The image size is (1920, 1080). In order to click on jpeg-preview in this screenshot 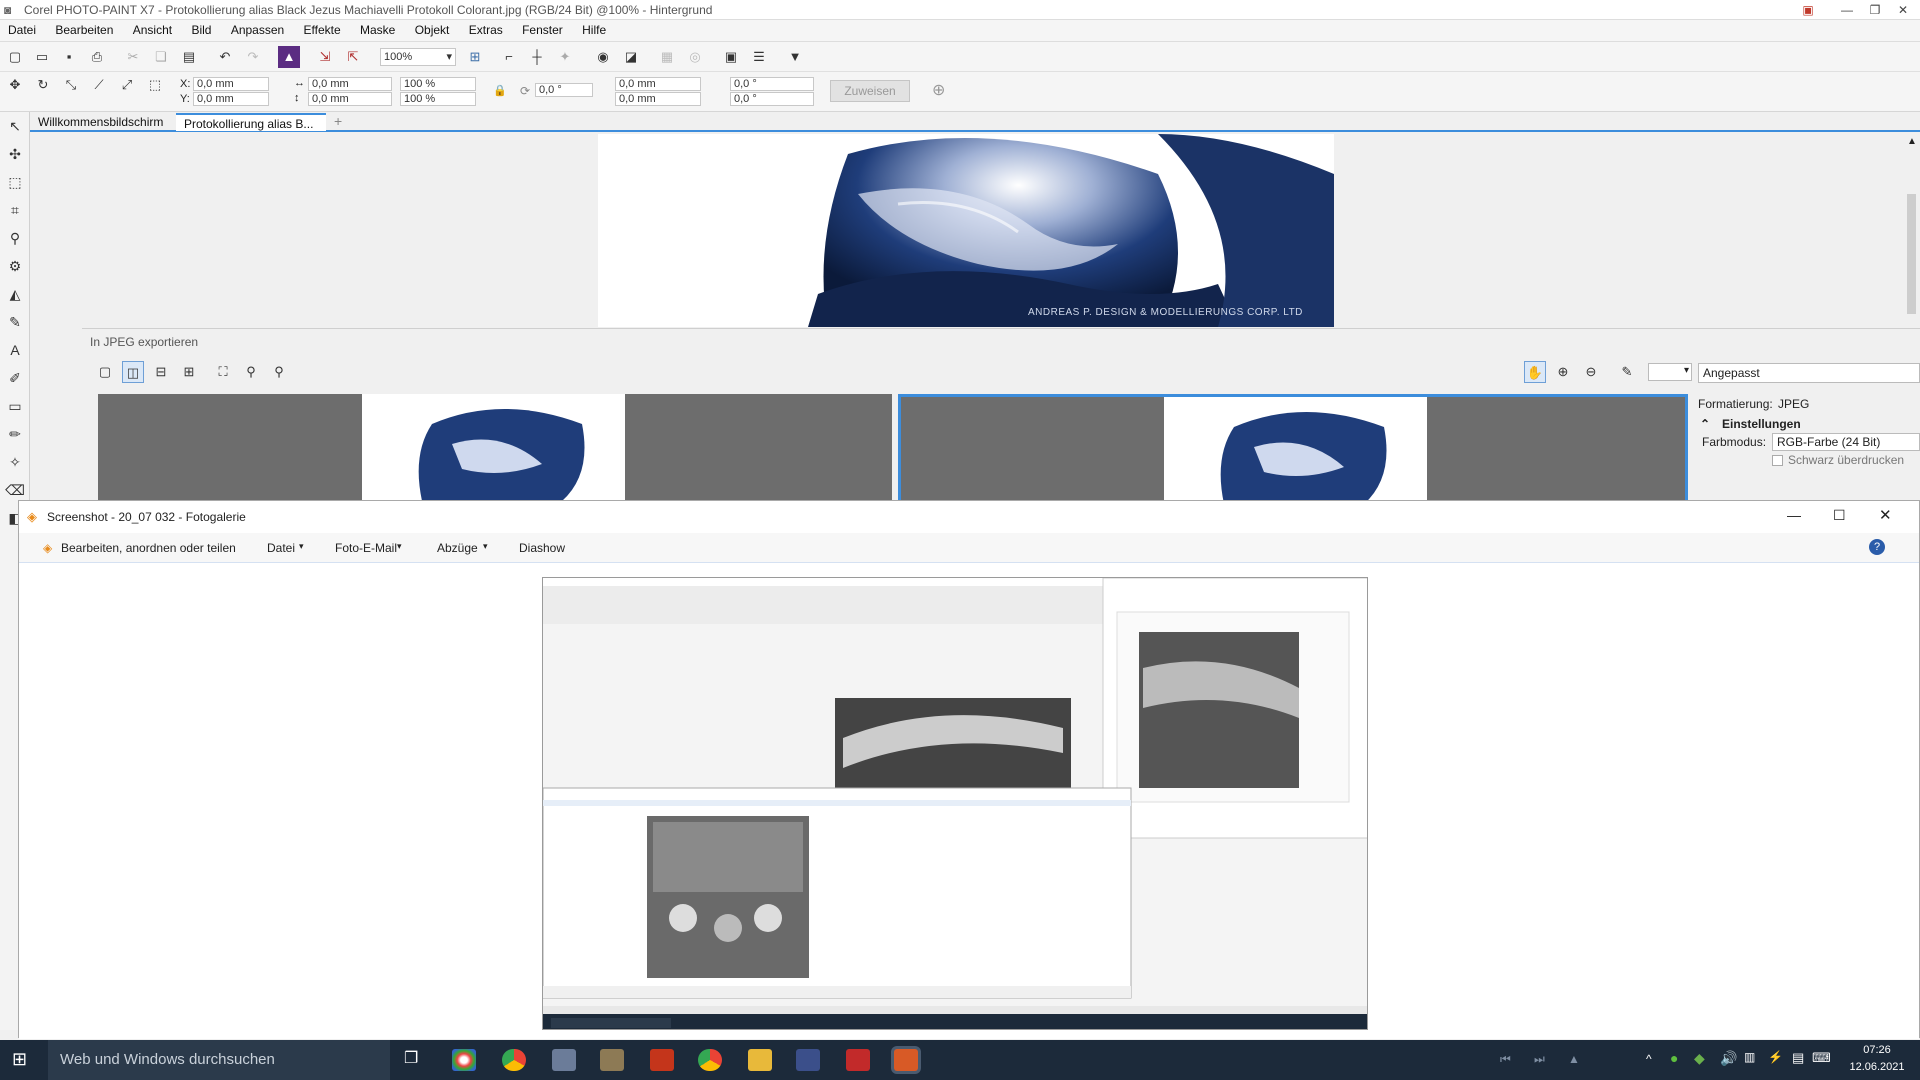, I will do `click(1293, 449)`.